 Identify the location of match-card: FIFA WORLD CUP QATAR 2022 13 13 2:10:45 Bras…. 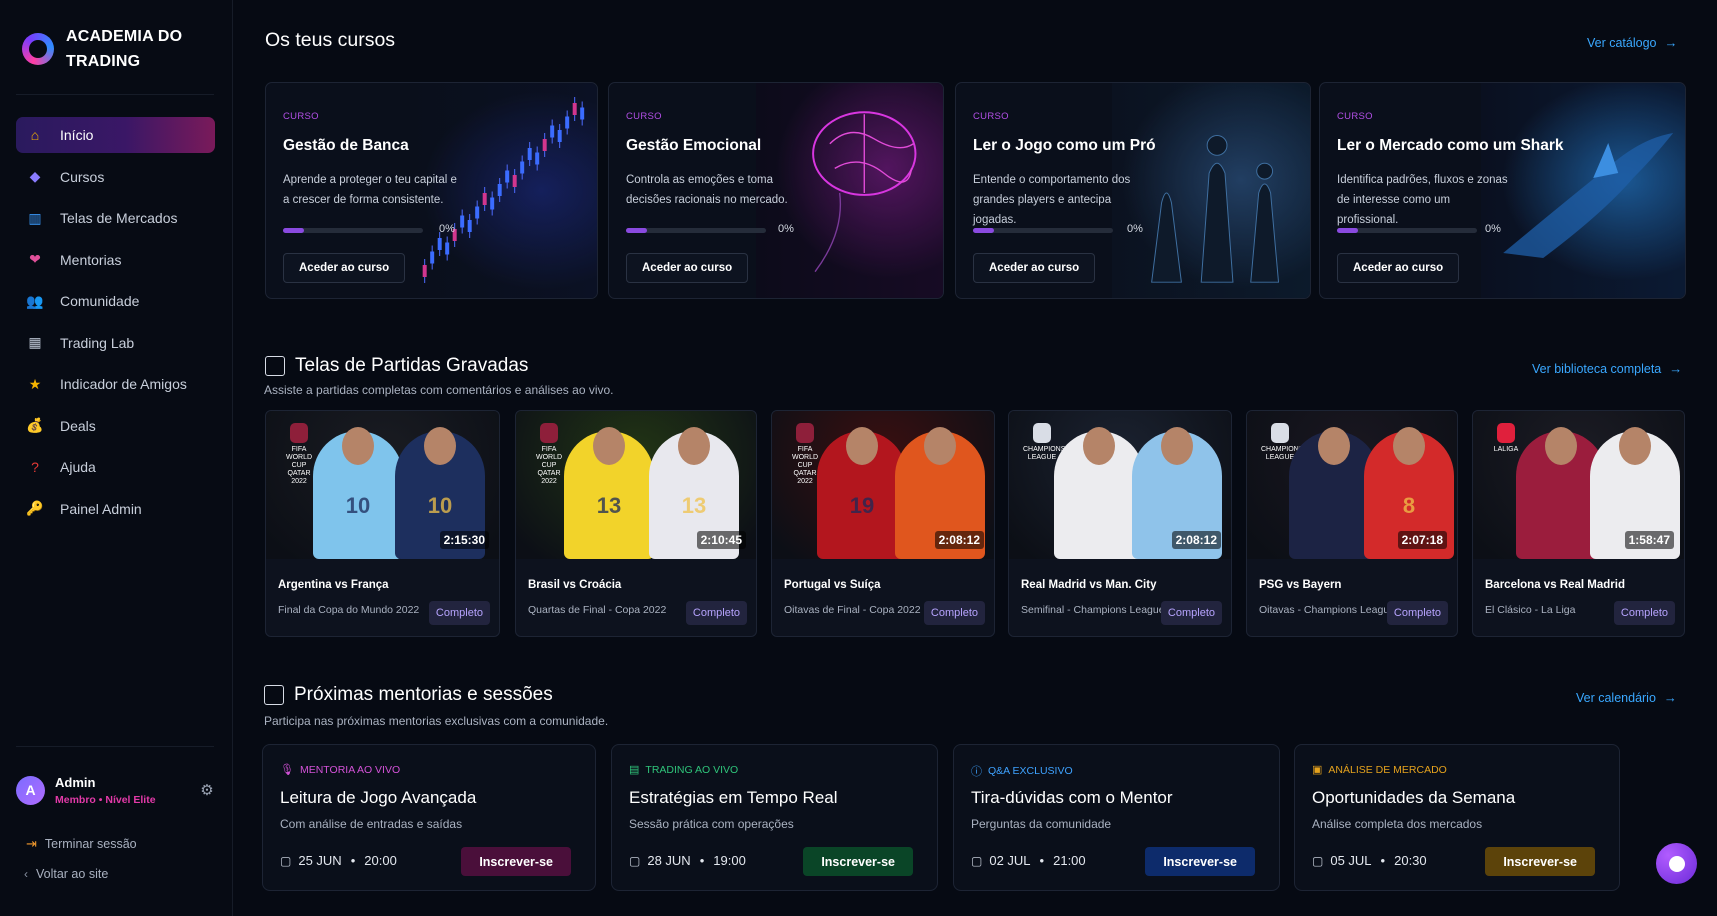
(636, 523).